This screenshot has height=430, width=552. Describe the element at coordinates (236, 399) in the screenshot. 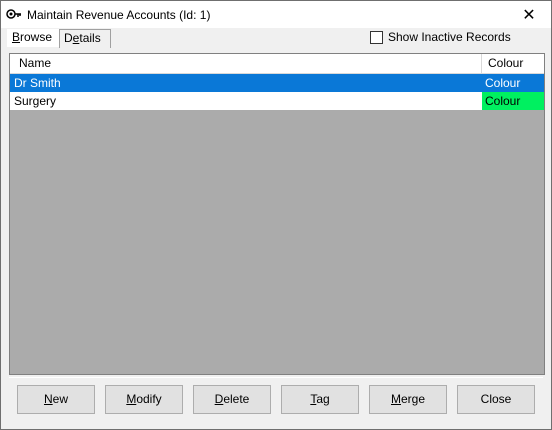

I see `delete-button-label: elete` at that location.